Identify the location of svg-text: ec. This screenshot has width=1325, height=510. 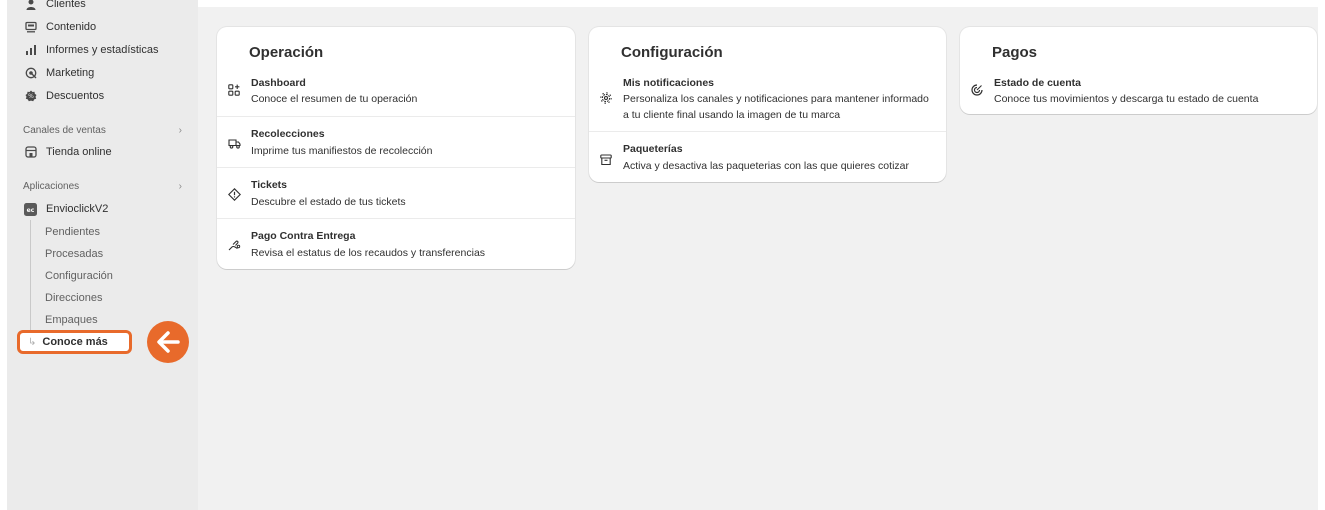
(31, 210).